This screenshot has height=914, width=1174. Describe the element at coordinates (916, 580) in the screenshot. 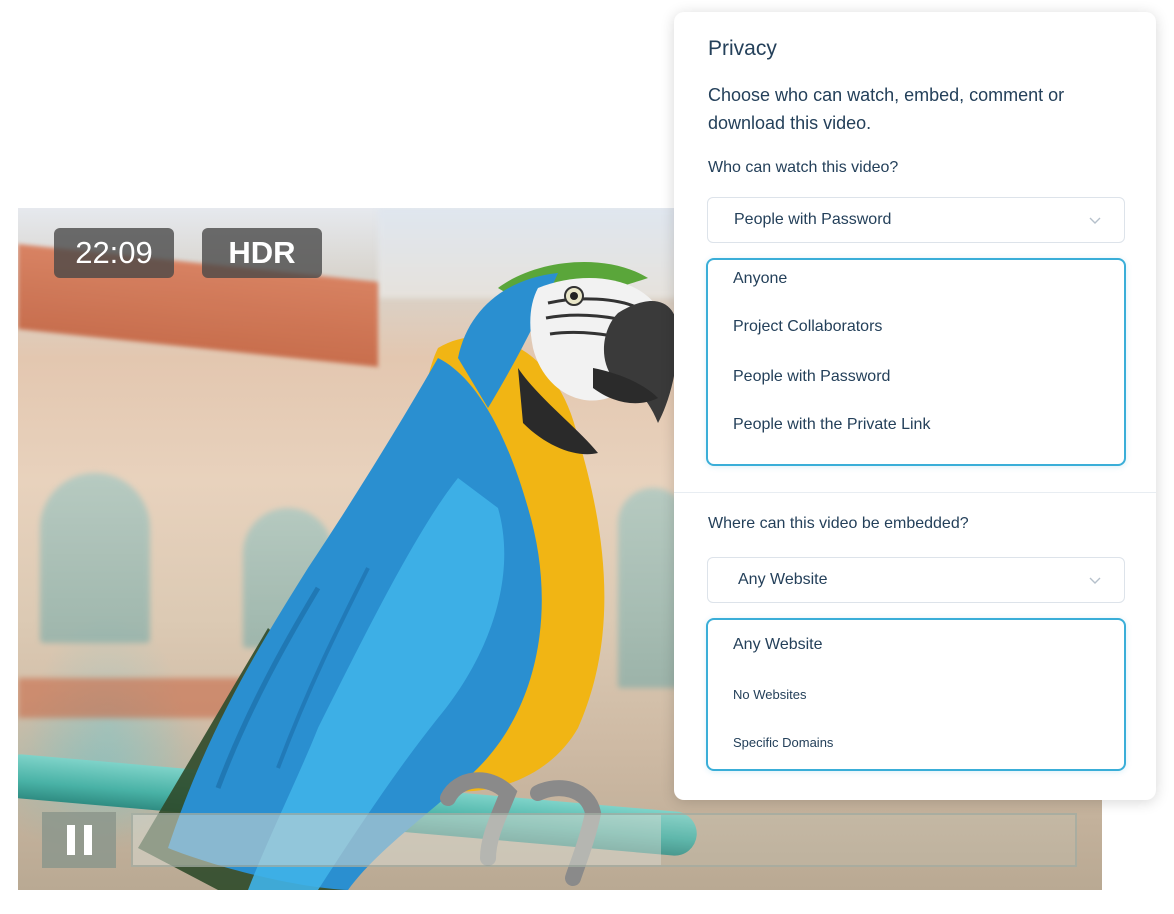

I see `embed-select: Any Website` at that location.